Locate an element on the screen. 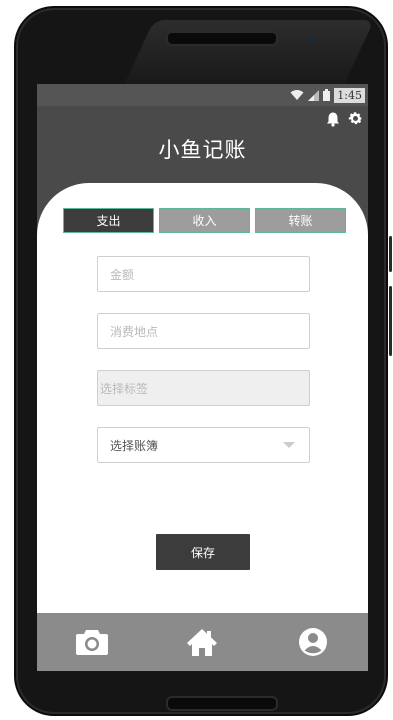 The height and width of the screenshot is (720, 393). volume-button is located at coordinates (390, 321).